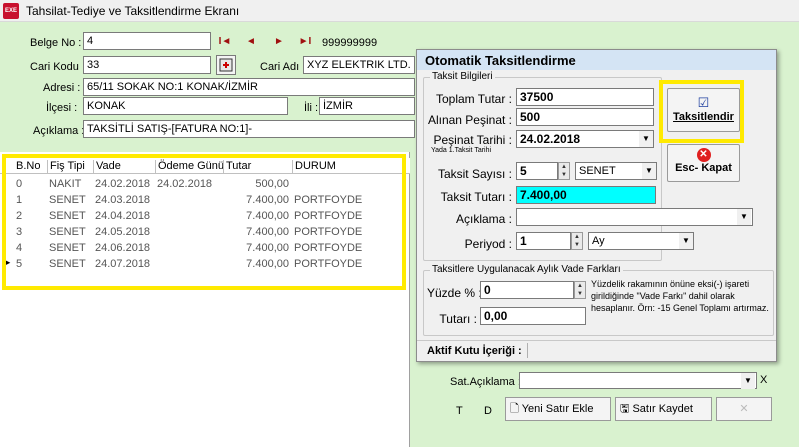 The height and width of the screenshot is (447, 799). What do you see at coordinates (225, 42) in the screenshot?
I see `first-record-icon: I◄` at bounding box center [225, 42].